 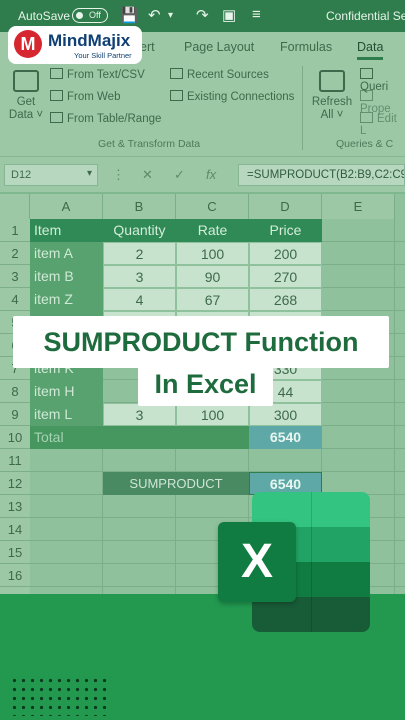 I want to click on recent-sources-label: Recent Sources, so click(x=228, y=75).